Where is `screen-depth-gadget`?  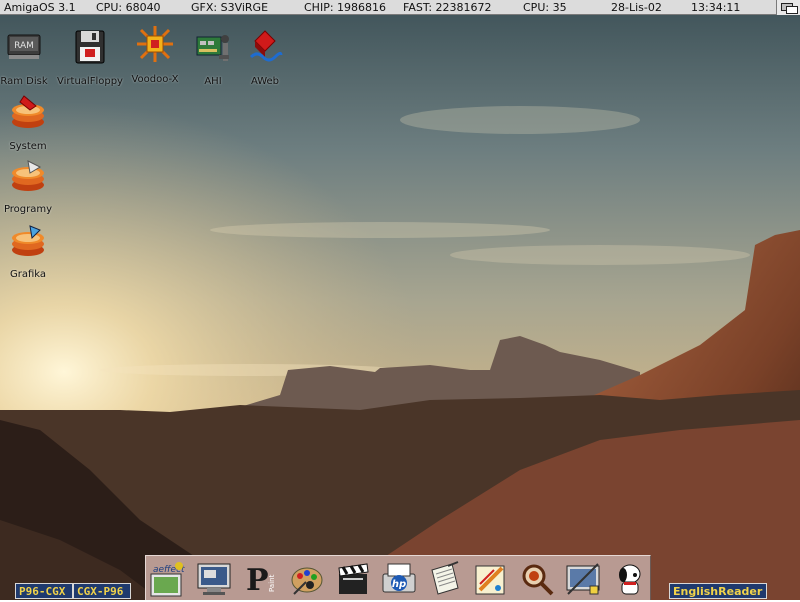
screen-depth-gadget is located at coordinates (788, 7).